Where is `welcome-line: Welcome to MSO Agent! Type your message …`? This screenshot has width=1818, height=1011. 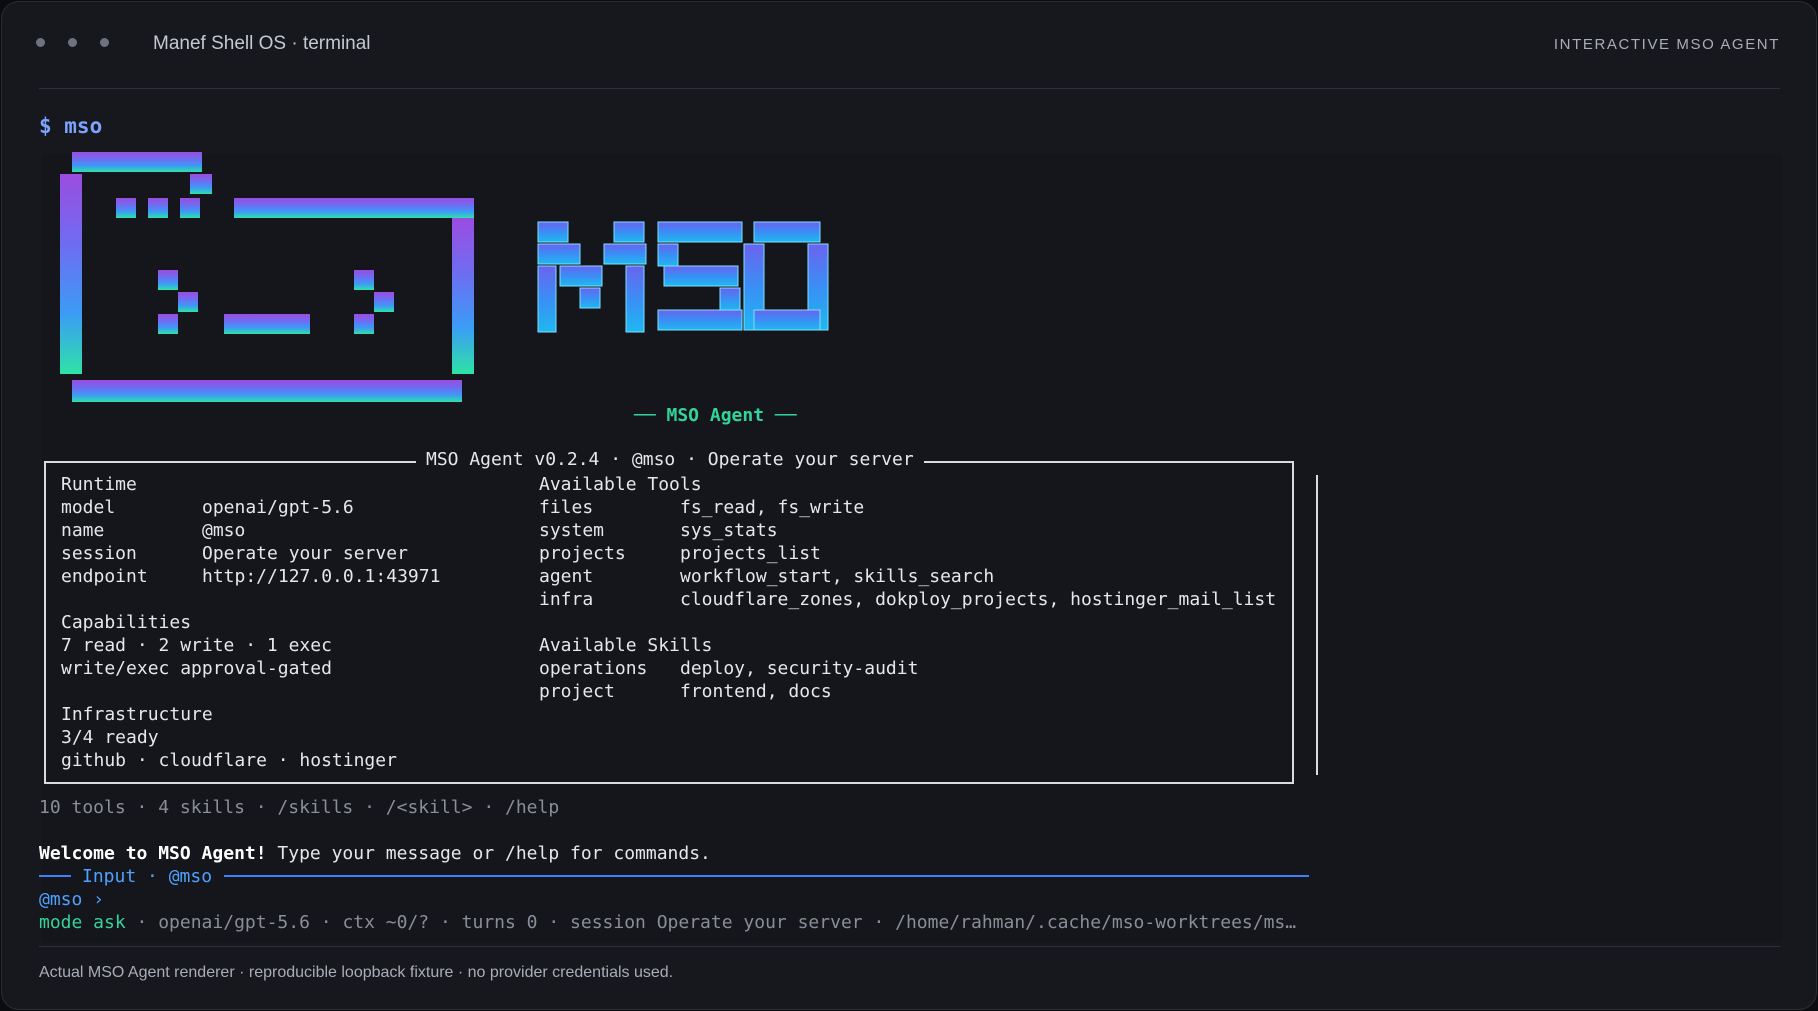
welcome-line: Welcome to MSO Agent! Type your message … is located at coordinates (375, 853).